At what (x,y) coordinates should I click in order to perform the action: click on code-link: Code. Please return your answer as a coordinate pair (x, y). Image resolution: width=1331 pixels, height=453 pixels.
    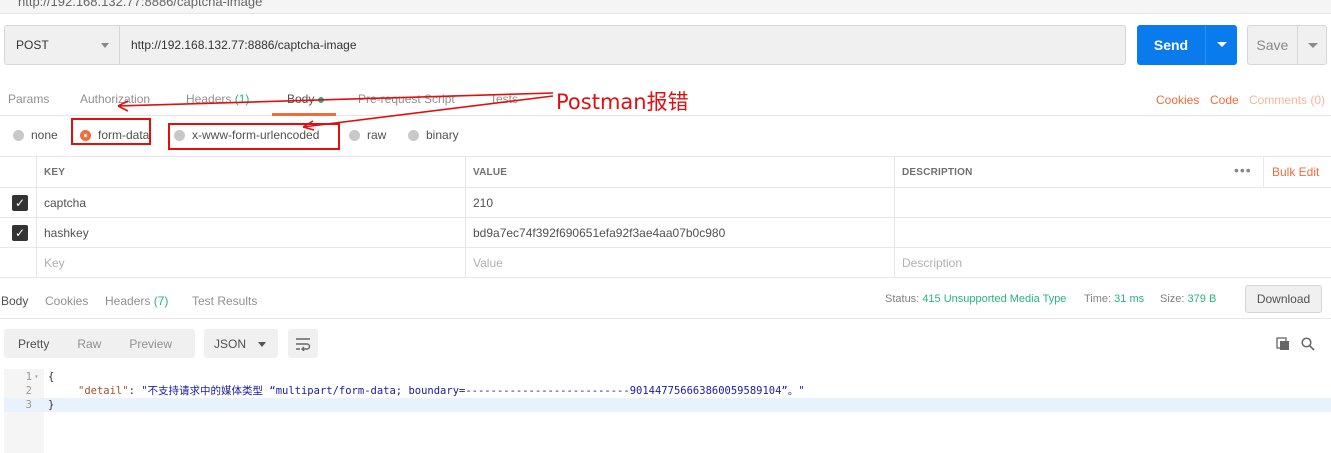
    Looking at the image, I should click on (1224, 100).